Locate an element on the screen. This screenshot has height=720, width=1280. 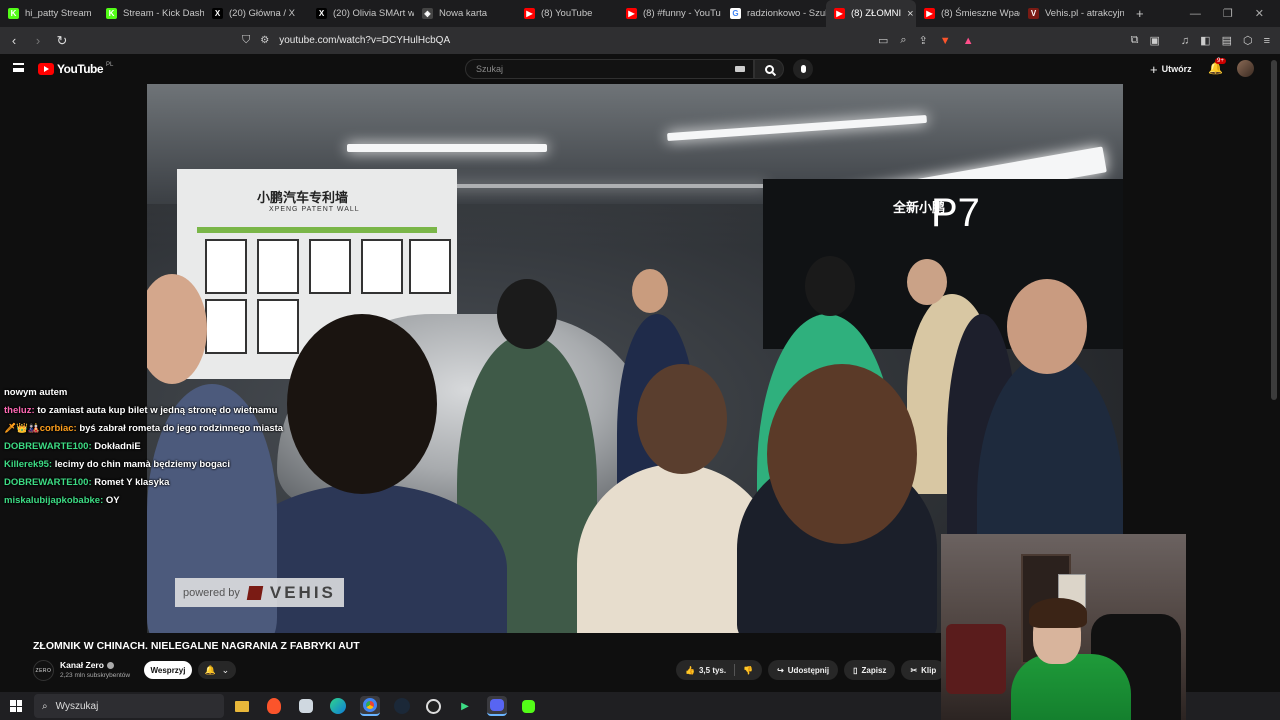
channel-name: Kanał Zero is located at coordinates (87, 665).